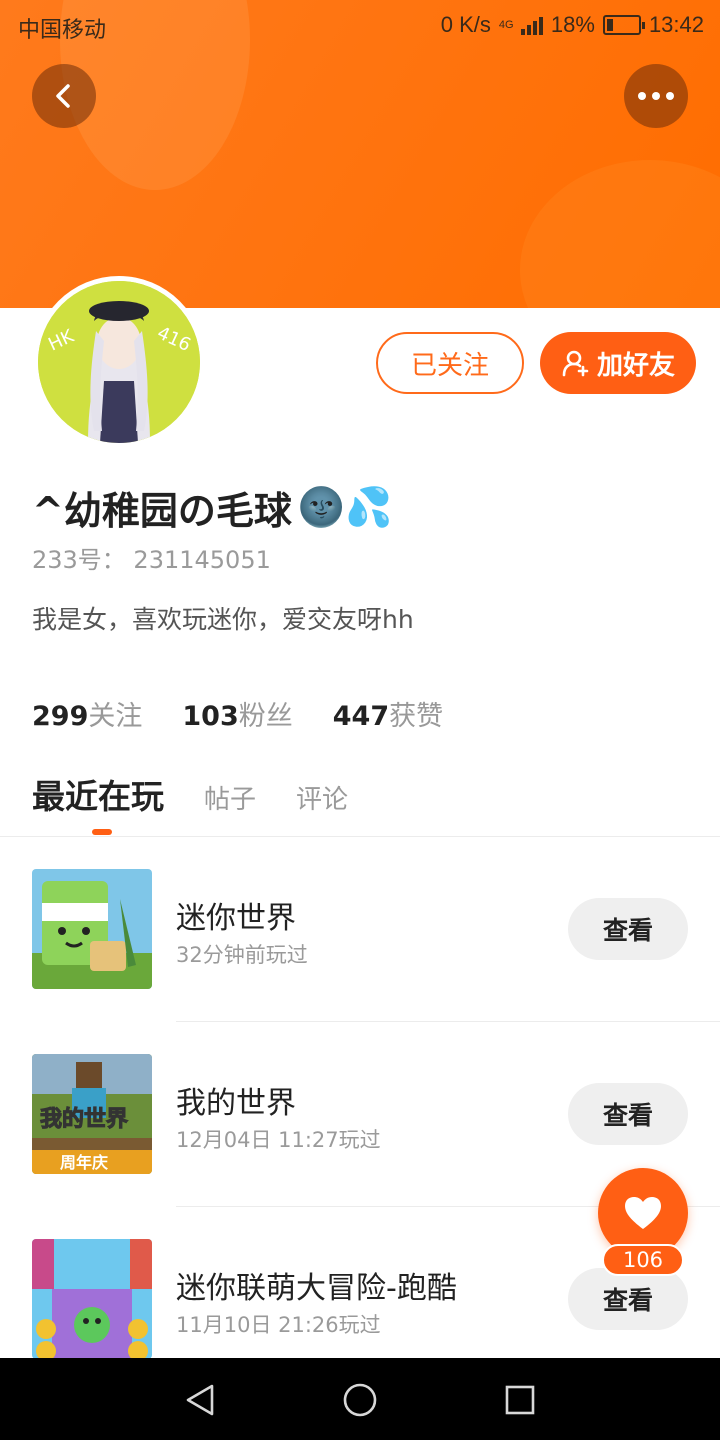  I want to click on battery-percent: 18%, so click(572, 24).